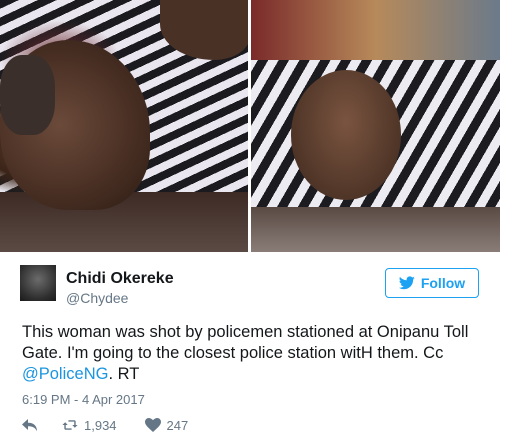  I want to click on retweet-count: 1,934, so click(100, 425).